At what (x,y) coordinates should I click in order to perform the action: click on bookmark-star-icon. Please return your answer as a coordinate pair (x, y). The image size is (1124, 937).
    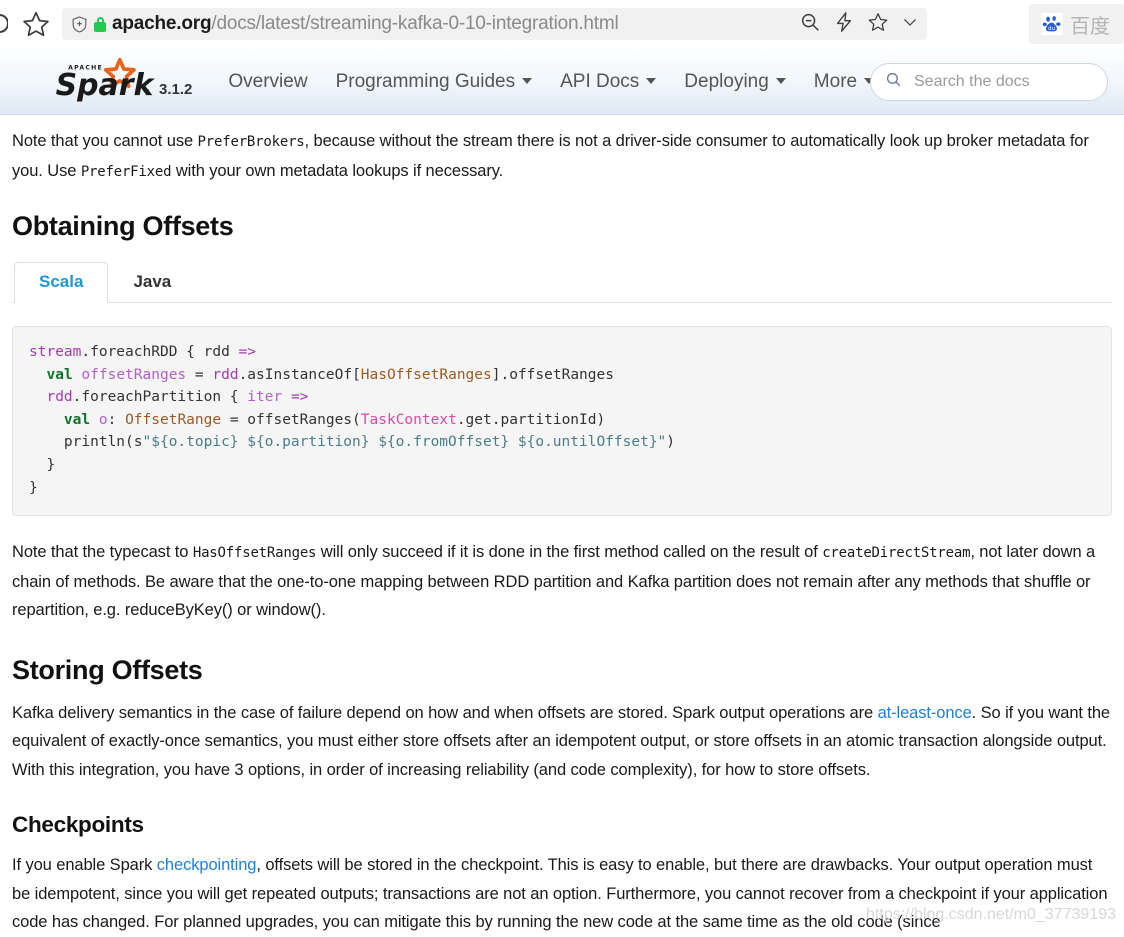
    Looking at the image, I should click on (878, 24).